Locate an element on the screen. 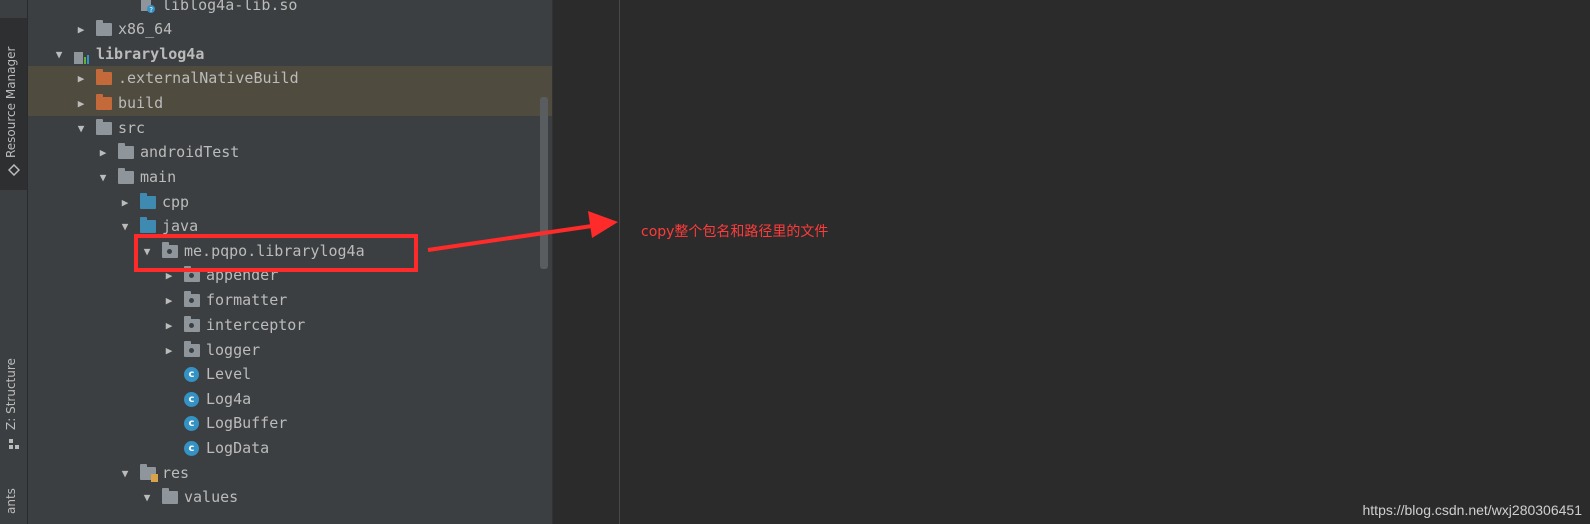 This screenshot has height=524, width=1590. watermark: https://blog.csdn.net/wxj280306451 is located at coordinates (1472, 510).